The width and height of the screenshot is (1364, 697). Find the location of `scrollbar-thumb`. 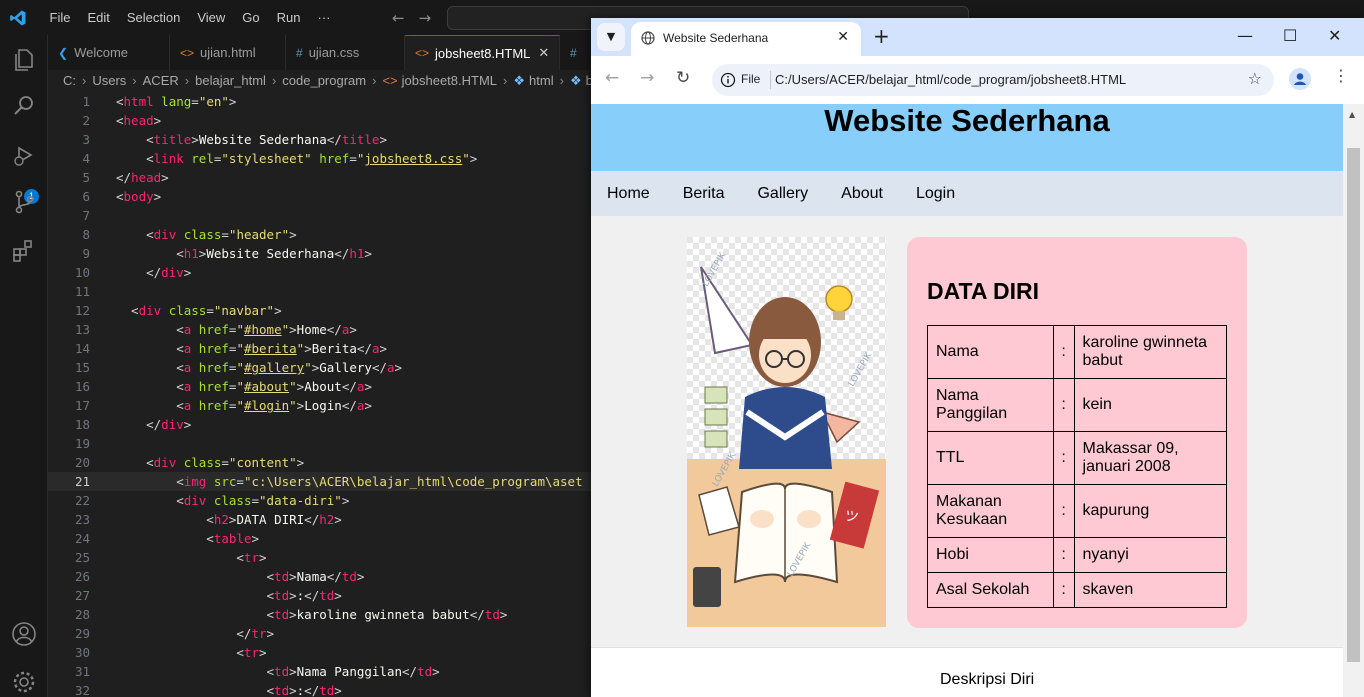

scrollbar-thumb is located at coordinates (1353, 405).